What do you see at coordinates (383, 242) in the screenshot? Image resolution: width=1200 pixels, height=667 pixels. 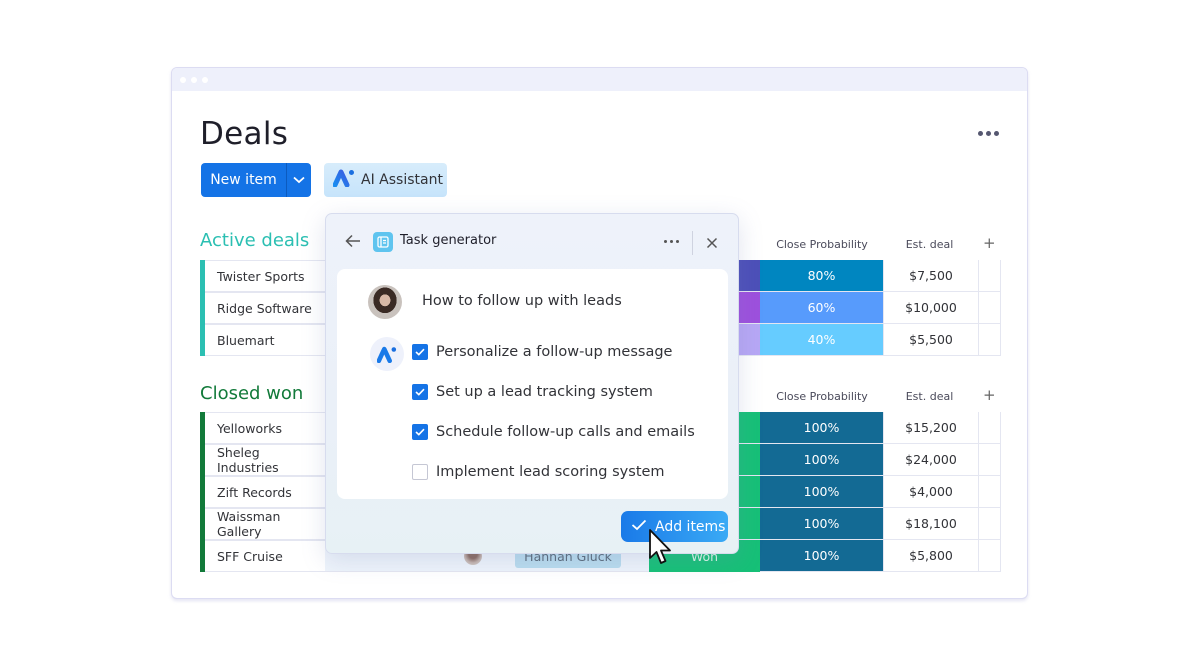 I see `task-generator-icon` at bounding box center [383, 242].